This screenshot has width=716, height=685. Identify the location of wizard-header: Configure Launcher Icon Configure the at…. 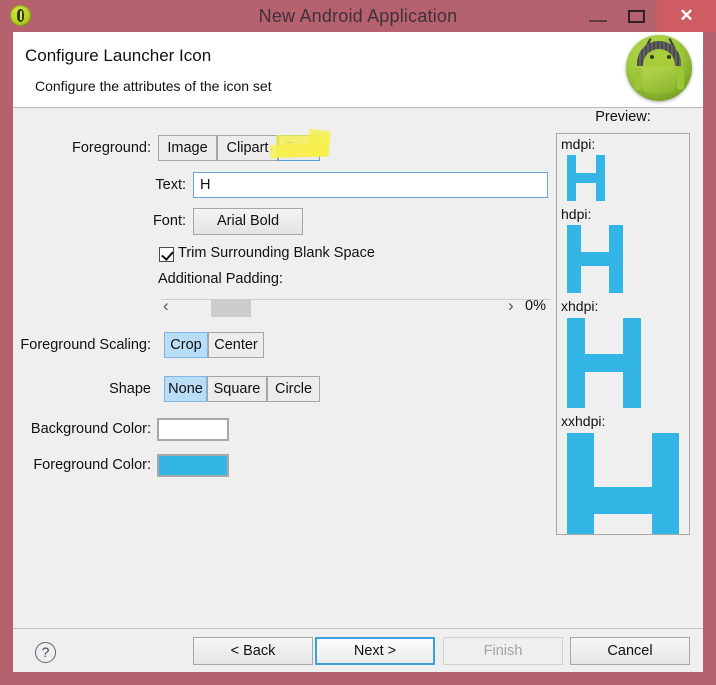
(358, 70).